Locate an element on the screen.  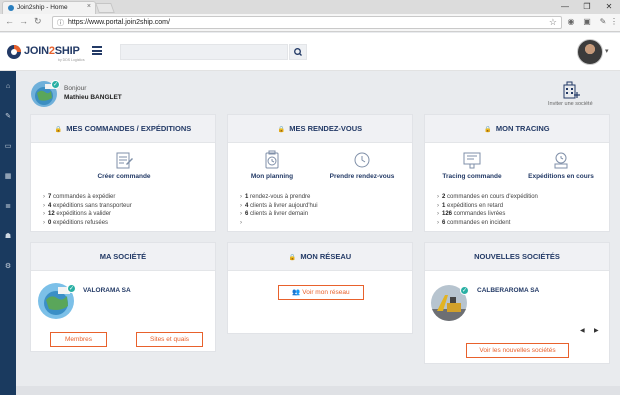
info-icon: ⓘ is located at coordinates (60, 23).